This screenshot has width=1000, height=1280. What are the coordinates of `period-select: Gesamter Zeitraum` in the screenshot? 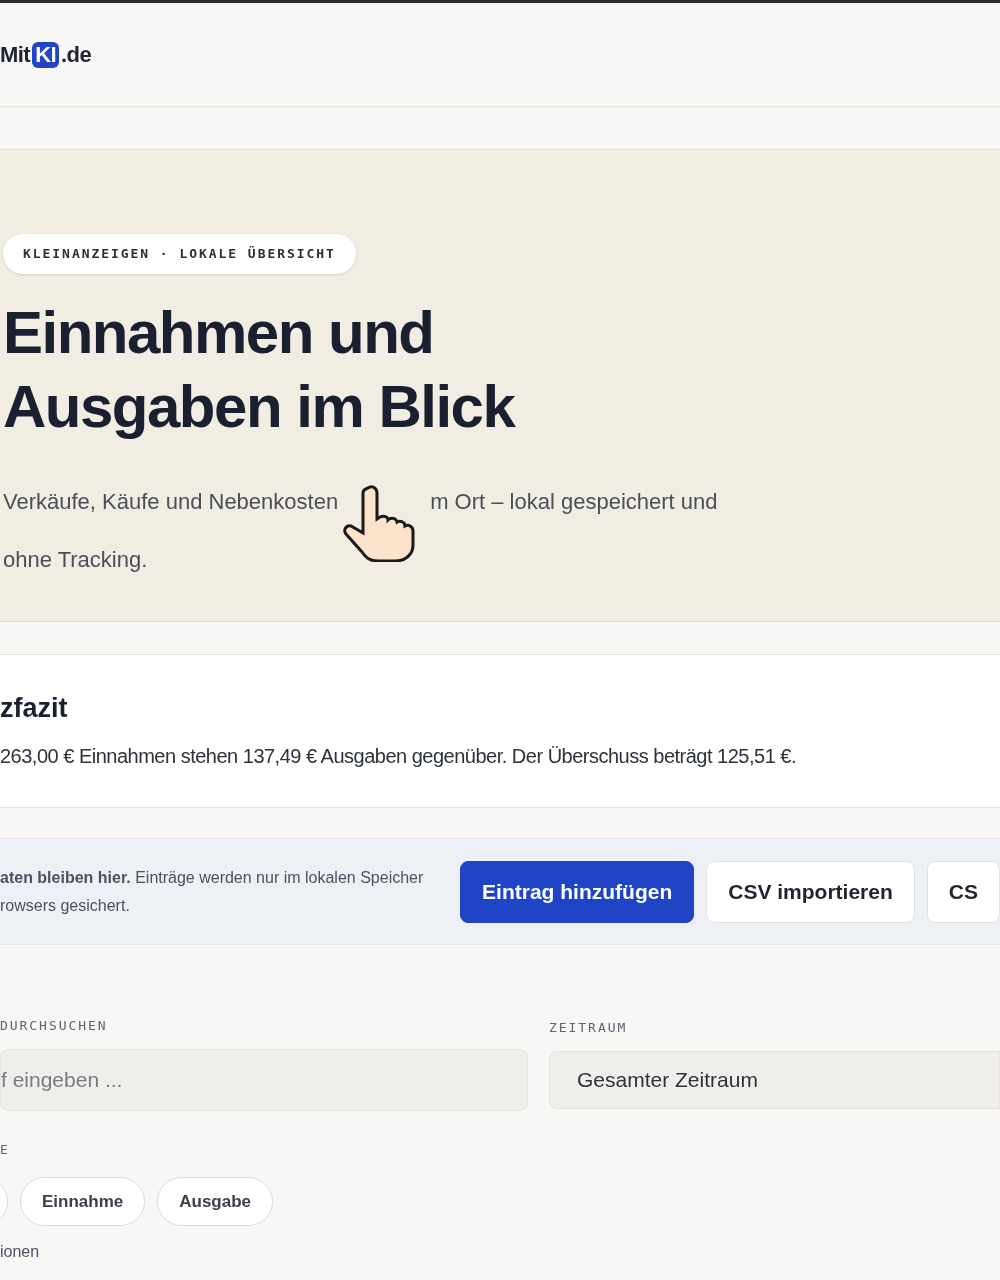 It's located at (774, 1080).